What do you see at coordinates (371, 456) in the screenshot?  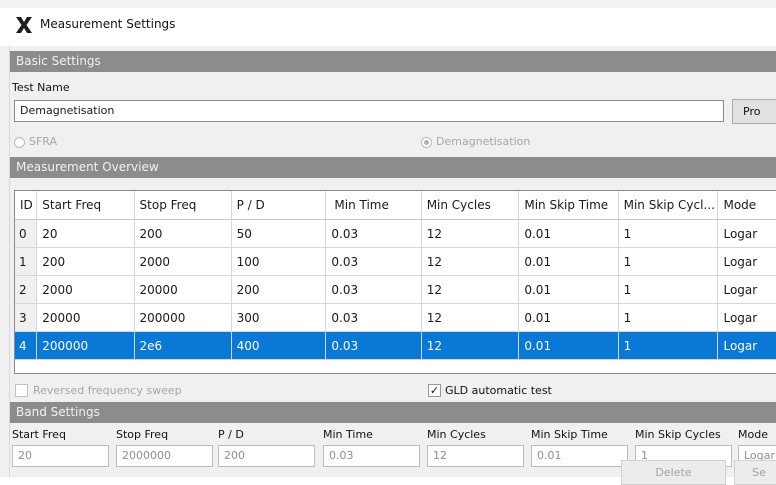 I see `band-min-time-input: 0.03` at bounding box center [371, 456].